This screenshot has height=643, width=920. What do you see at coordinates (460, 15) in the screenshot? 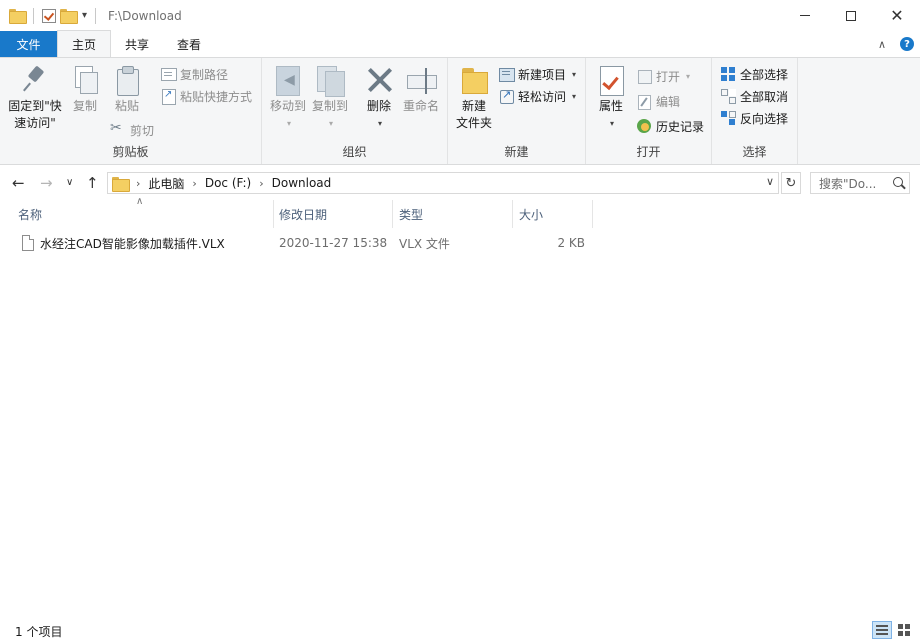
I see `title-bar: ▾ F:\Download ✕` at bounding box center [460, 15].